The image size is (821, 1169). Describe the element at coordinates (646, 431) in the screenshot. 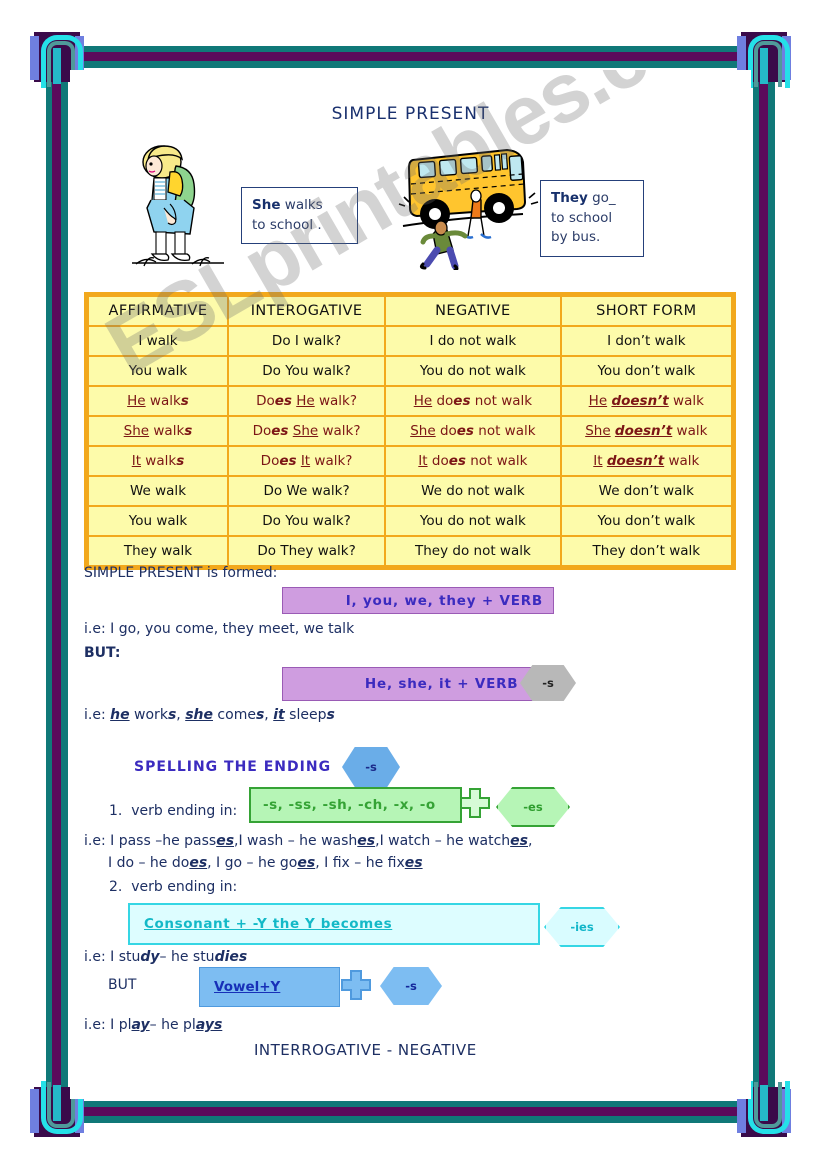

I see `table-cell: She doesn’t walk` at that location.